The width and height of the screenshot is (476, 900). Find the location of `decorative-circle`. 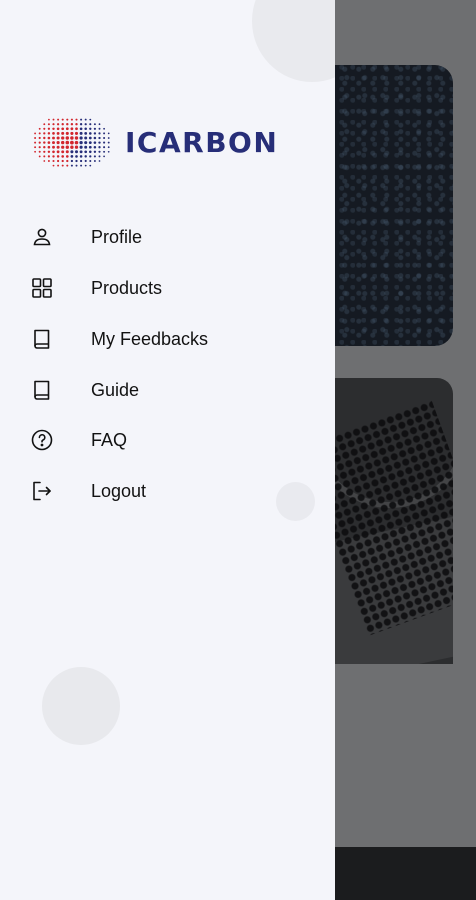

decorative-circle is located at coordinates (81, 706).